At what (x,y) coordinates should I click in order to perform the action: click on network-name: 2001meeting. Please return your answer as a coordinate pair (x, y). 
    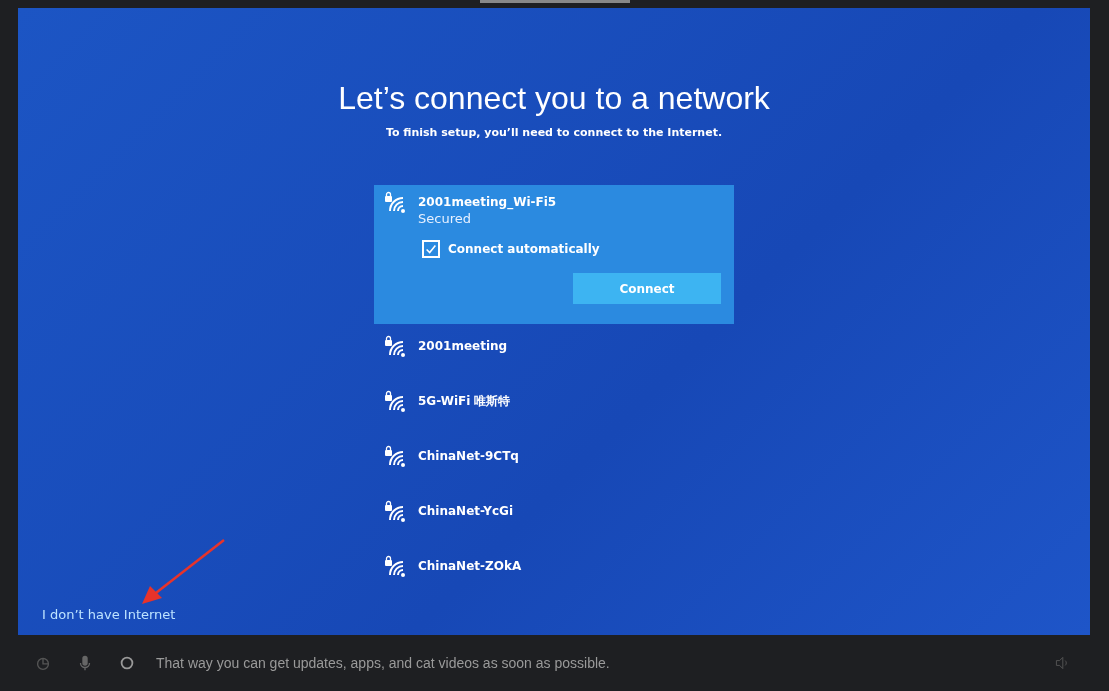
    Looking at the image, I should click on (463, 346).